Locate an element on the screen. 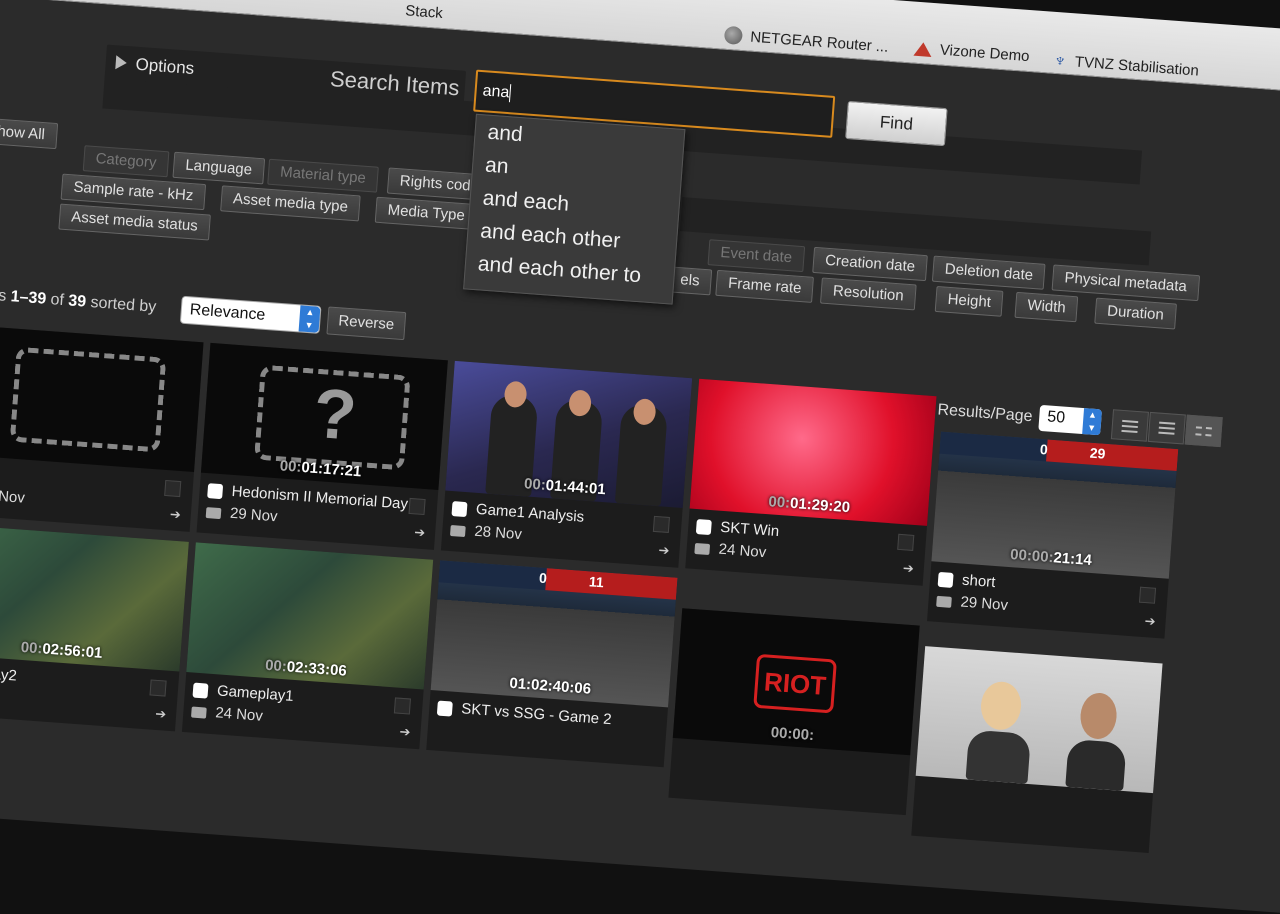 The width and height of the screenshot is (1280, 914). bookmark-vizone: Vizone Demo is located at coordinates (971, 52).